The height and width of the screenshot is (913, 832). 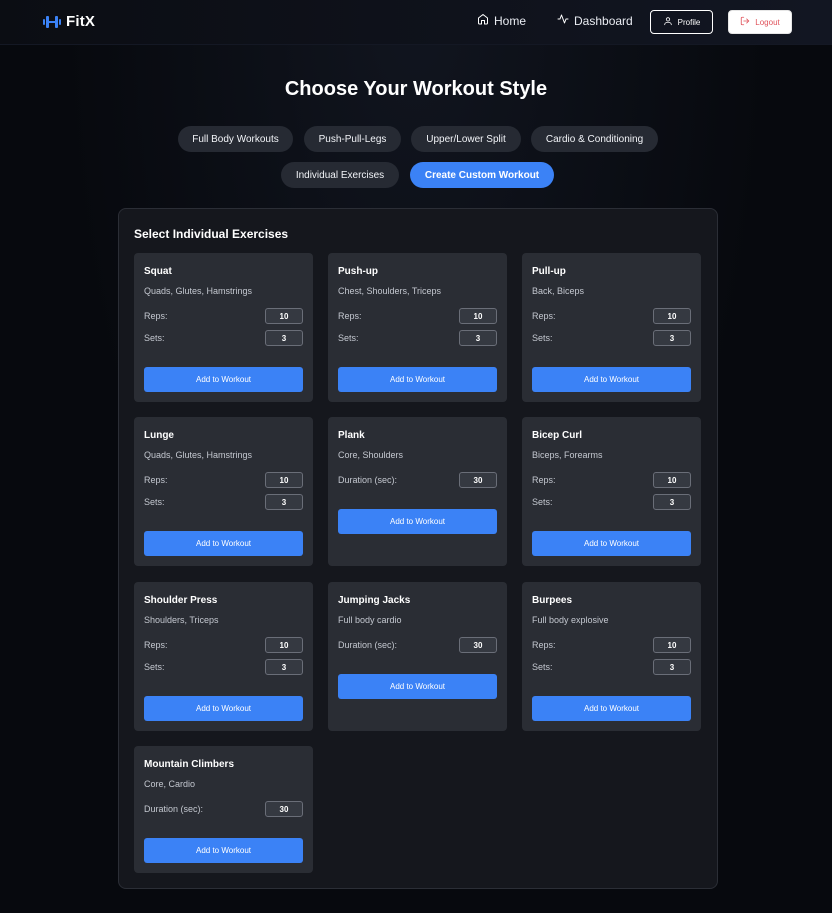 I want to click on category-custom-workout: Create Custom Workout, so click(x=482, y=175).